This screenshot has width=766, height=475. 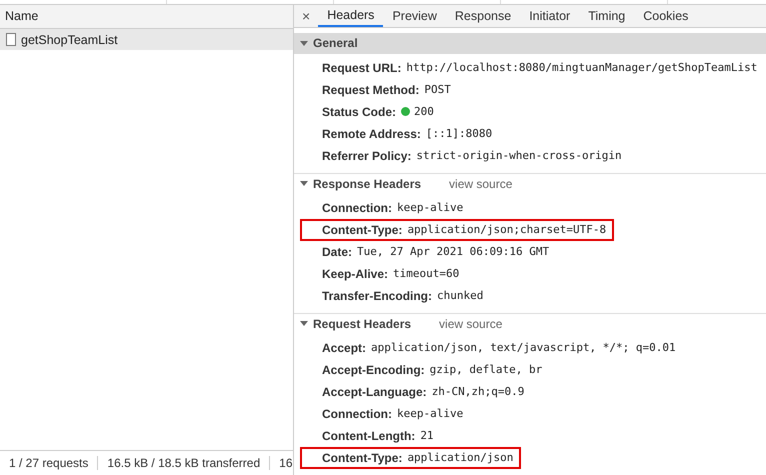 What do you see at coordinates (335, 43) in the screenshot?
I see `section-title: General` at bounding box center [335, 43].